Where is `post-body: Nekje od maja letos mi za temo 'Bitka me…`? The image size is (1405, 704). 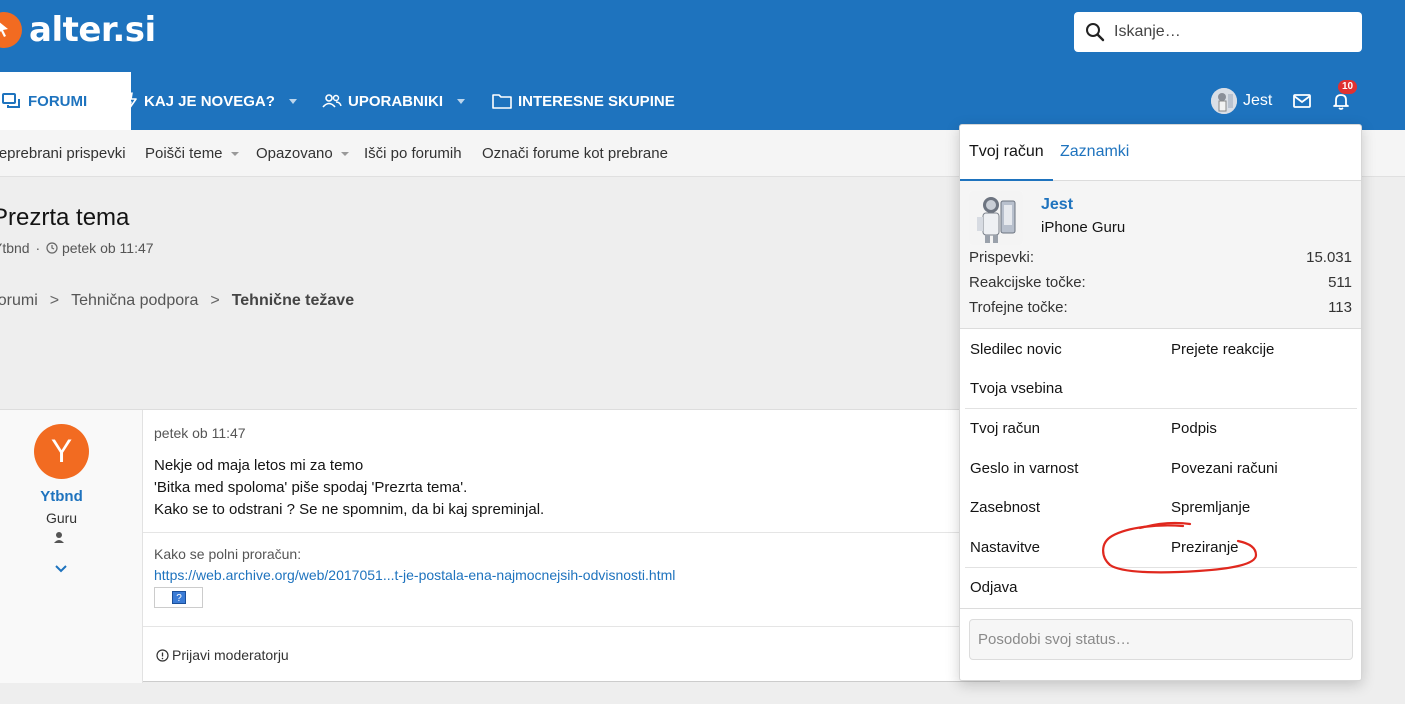 post-body: Nekje od maja letos mi za temo 'Bitka me… is located at coordinates (349, 488).